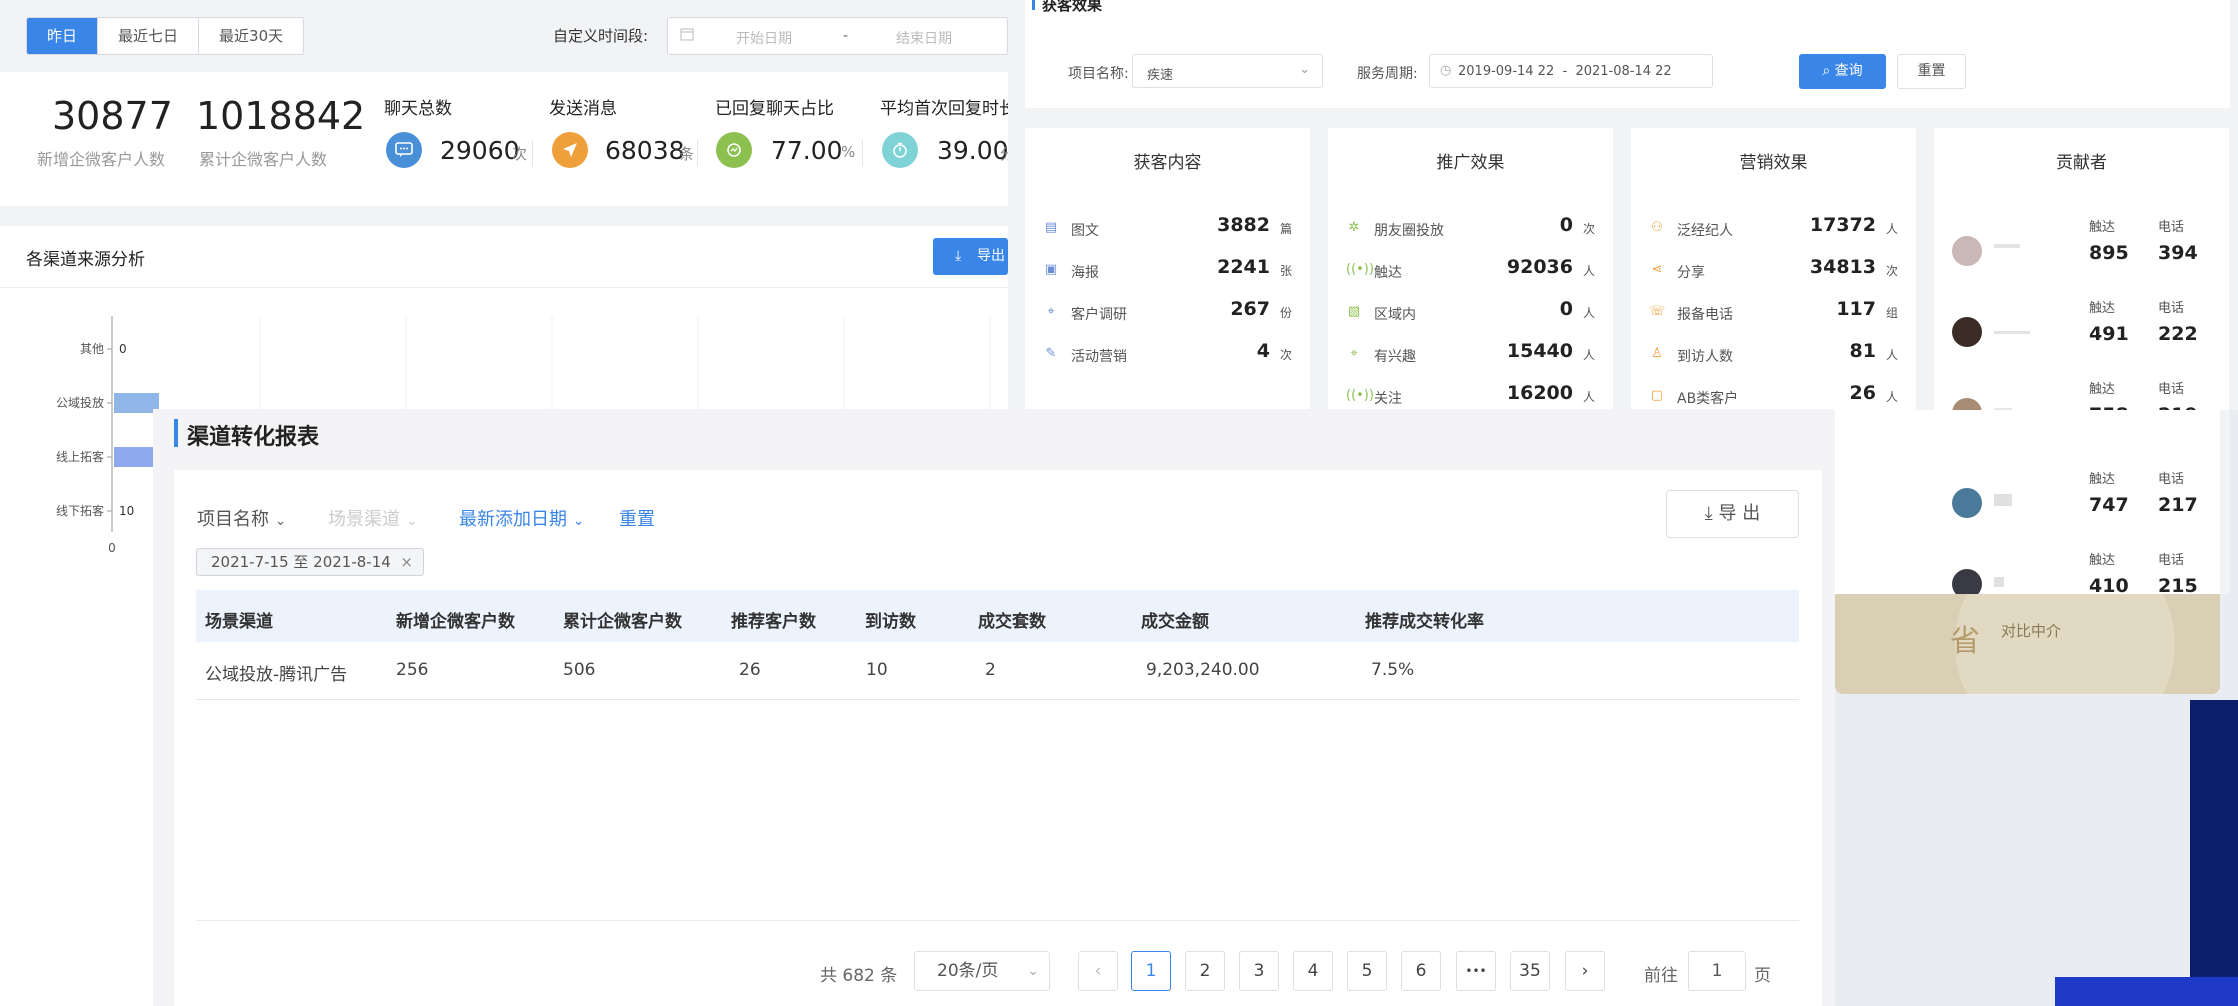 The width and height of the screenshot is (2238, 1006). What do you see at coordinates (982, 971) in the screenshot?
I see `page-size-select: 20条/页 ⌄` at bounding box center [982, 971].